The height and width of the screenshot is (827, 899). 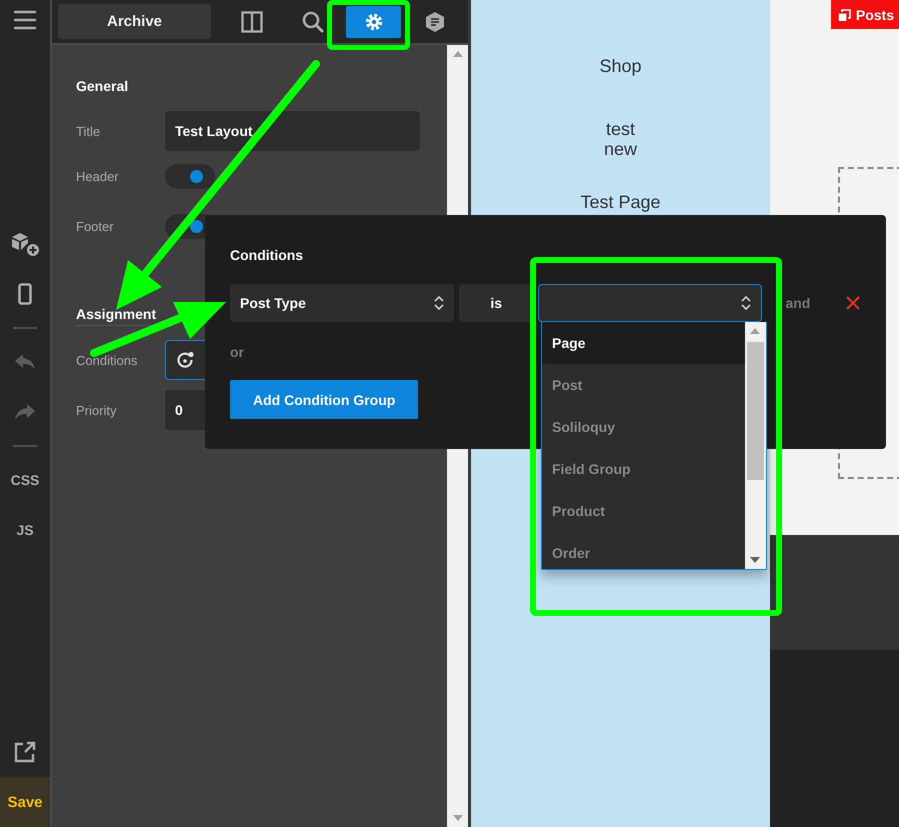 I want to click on tablet-icon, so click(x=25, y=294).